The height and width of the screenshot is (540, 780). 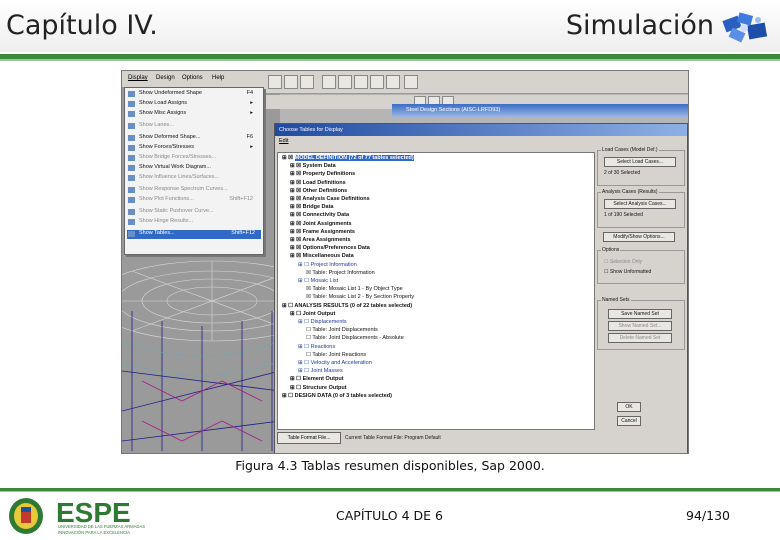 I want to click on tree-row: ⊞ ☒ Frame Assignments, so click(x=322, y=233).